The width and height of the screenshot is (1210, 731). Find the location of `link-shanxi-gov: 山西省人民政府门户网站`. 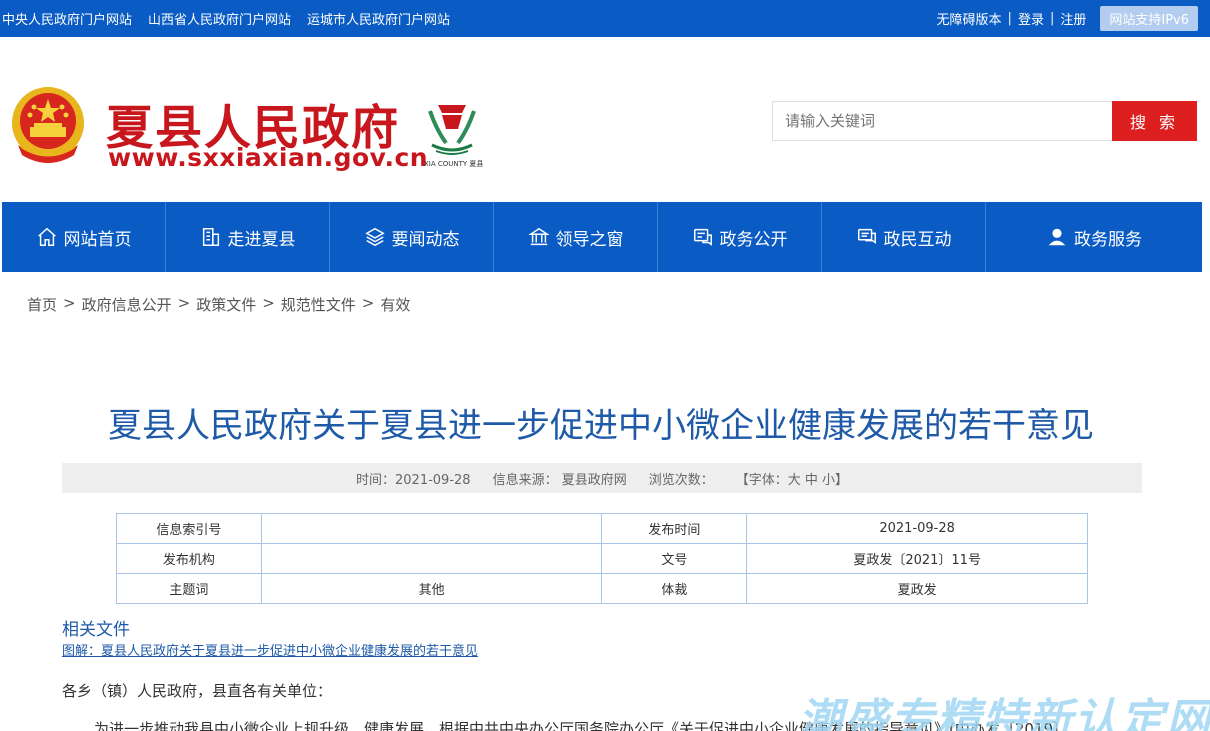

link-shanxi-gov: 山西省人民政府门户网站 is located at coordinates (219, 18).